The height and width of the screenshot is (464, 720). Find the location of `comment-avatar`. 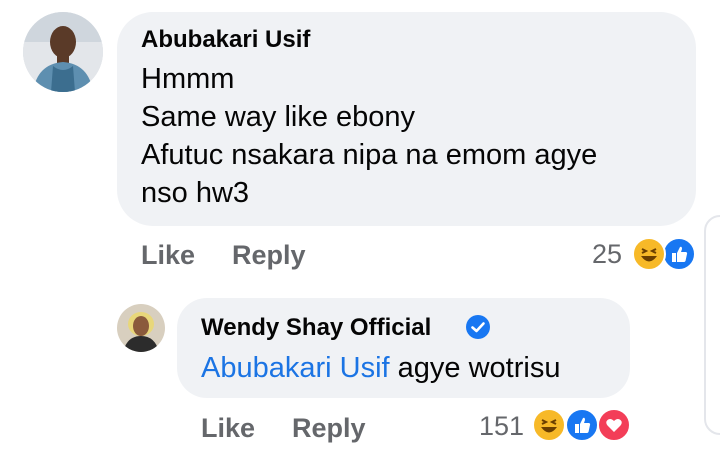

comment-avatar is located at coordinates (63, 52).